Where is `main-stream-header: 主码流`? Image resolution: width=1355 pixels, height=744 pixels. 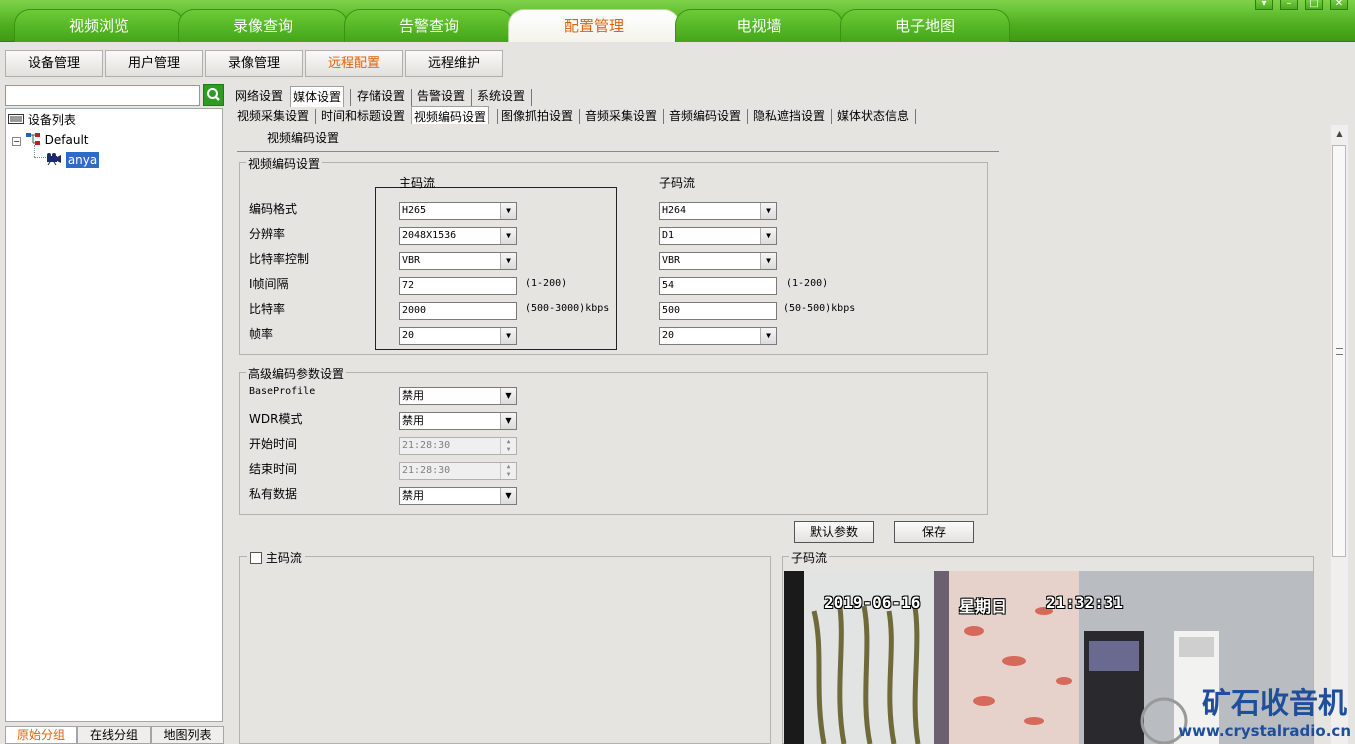
main-stream-header: 主码流 is located at coordinates (417, 183).